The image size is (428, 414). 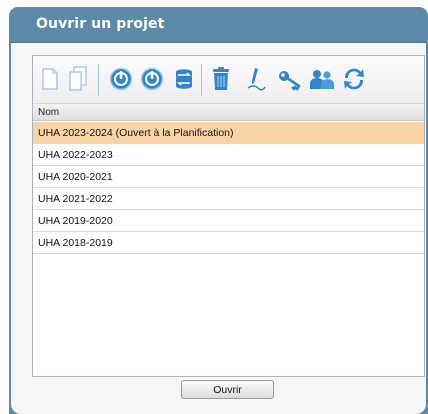 I want to click on refresh-button, so click(x=354, y=79).